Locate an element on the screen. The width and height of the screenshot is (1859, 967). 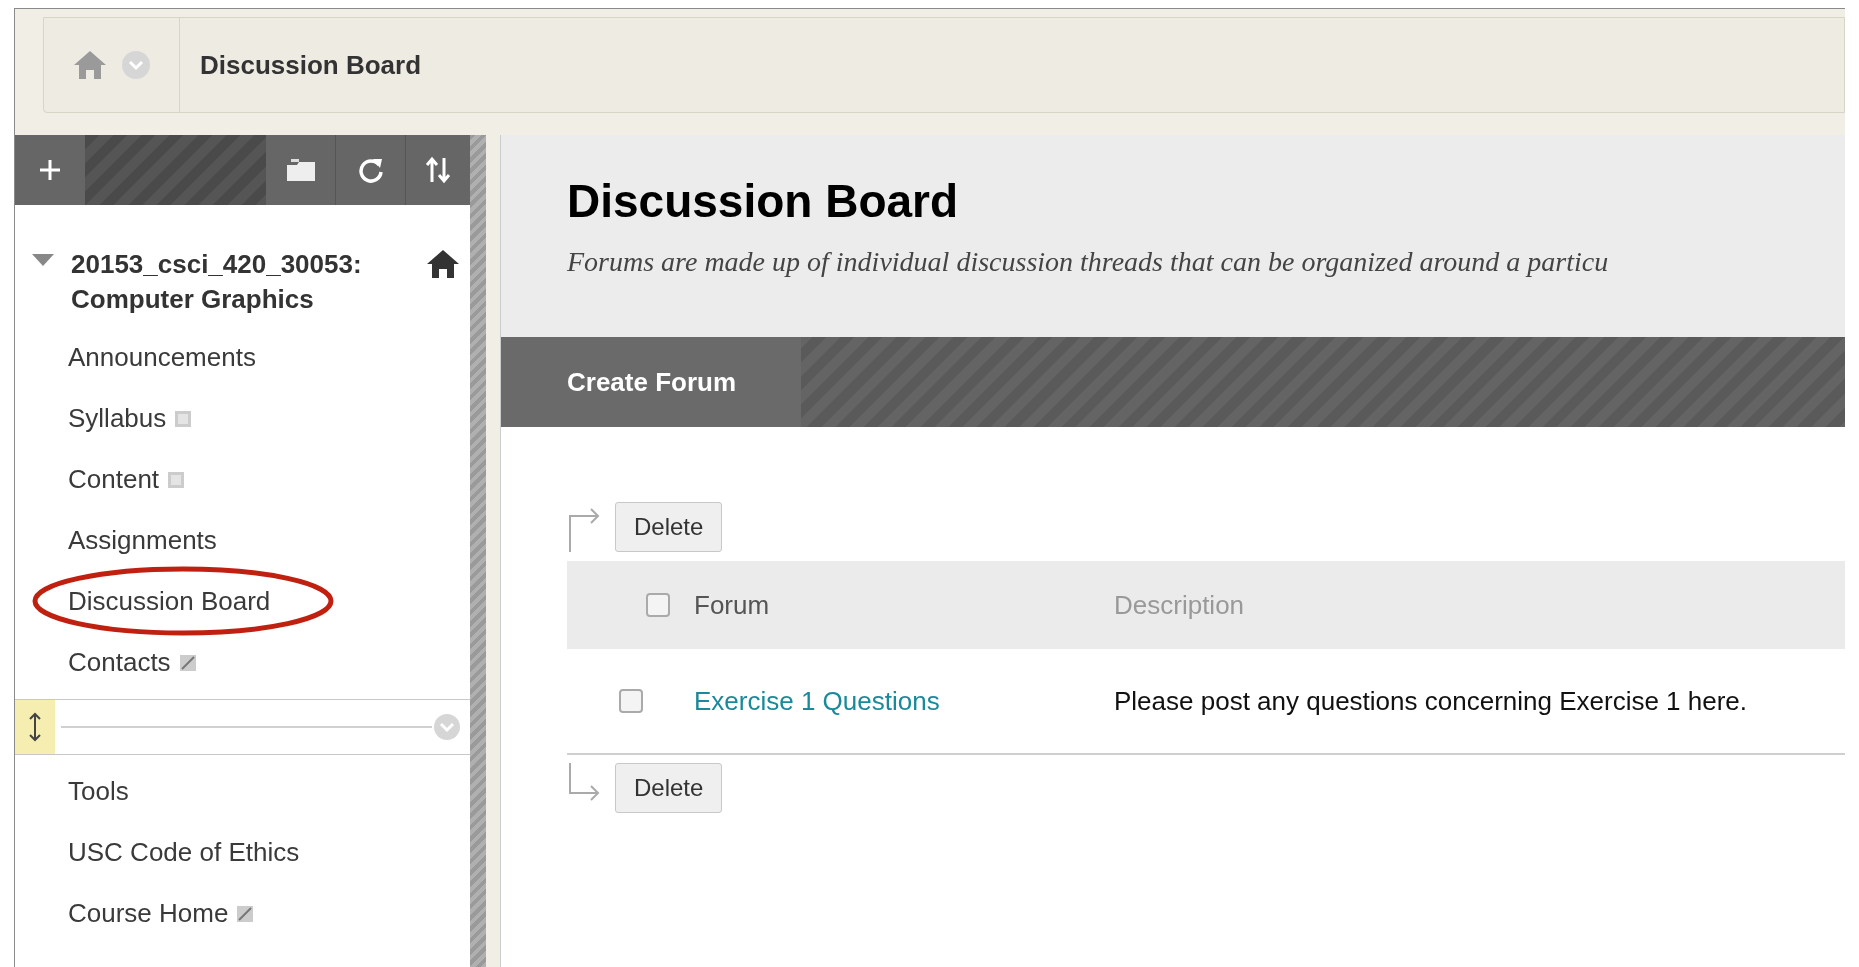
table-cell-text: Please post any questions concerning Exercise 1 here. is located at coordinates (1431, 701).